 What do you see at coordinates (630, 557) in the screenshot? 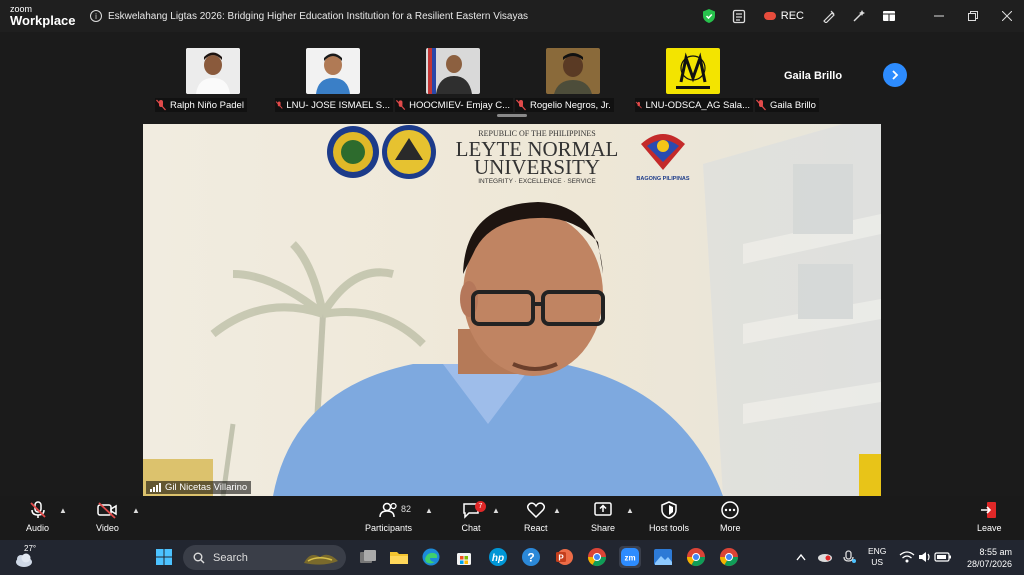
I see `zoom-app-icon: zm` at bounding box center [630, 557].